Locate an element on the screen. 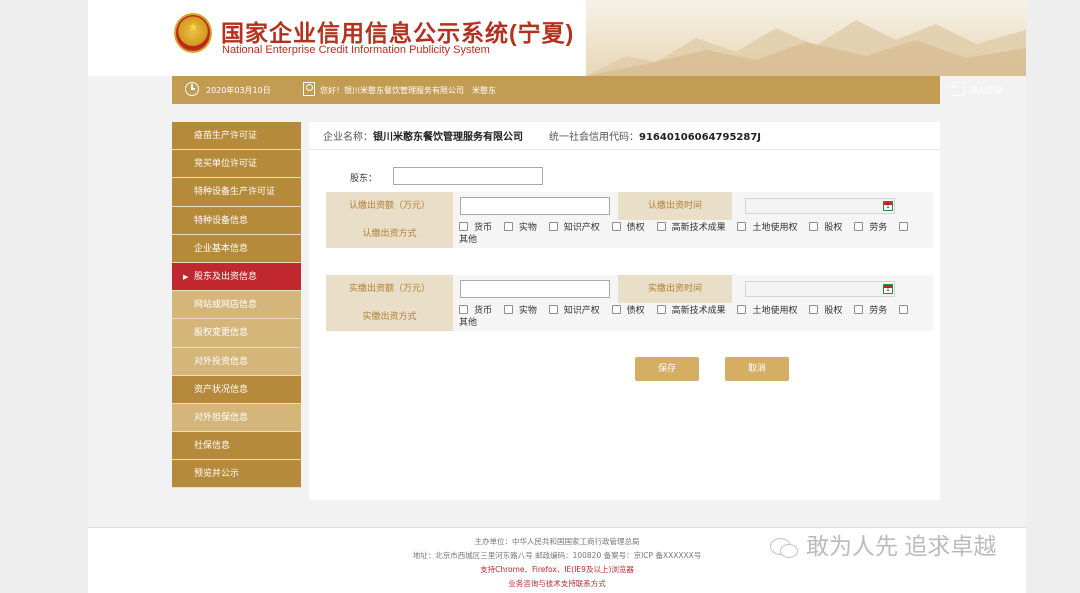 Image resolution: width=1080 pixels, height=593 pixels. subscribed-method-label: 认缴出资方式 is located at coordinates (389, 234).